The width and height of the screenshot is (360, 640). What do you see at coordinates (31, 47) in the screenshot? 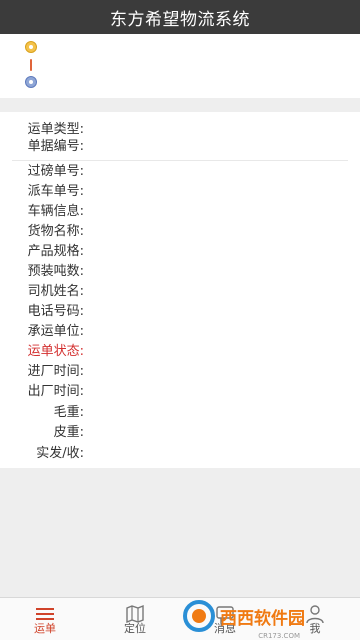
I see `pin-start-icon` at bounding box center [31, 47].